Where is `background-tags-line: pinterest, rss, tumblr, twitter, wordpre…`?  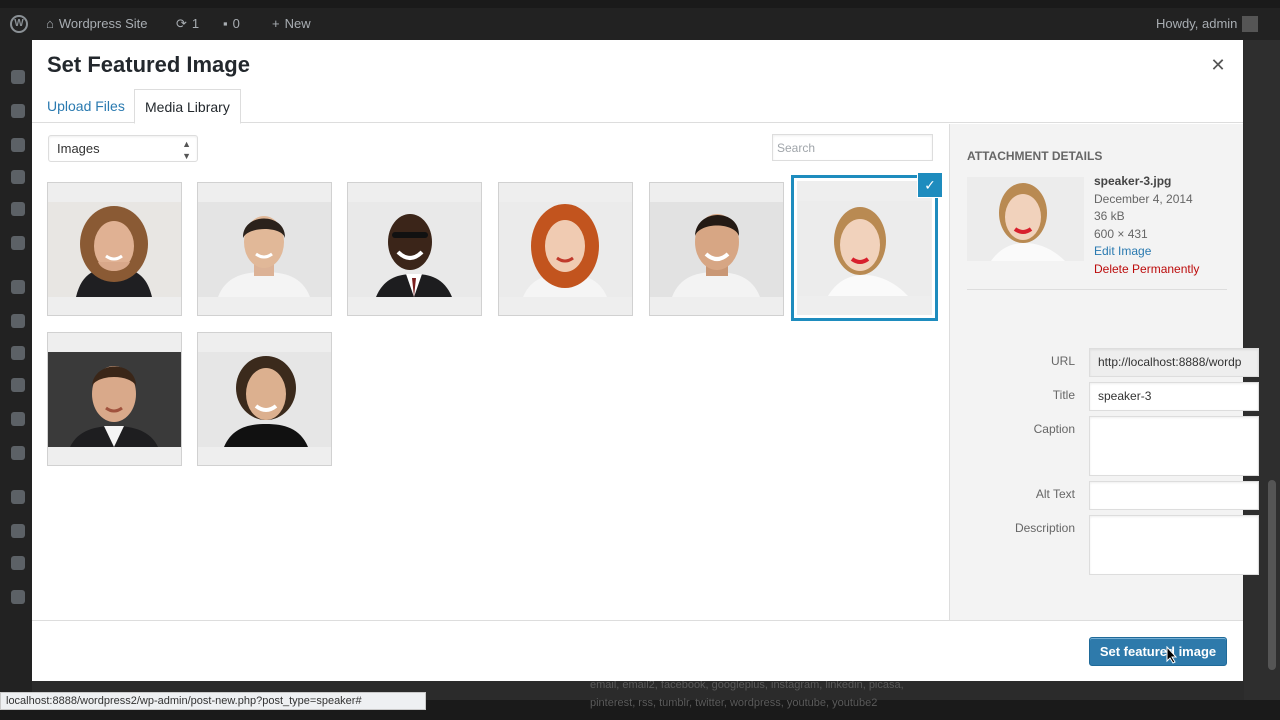
background-tags-line: pinterest, rss, tumblr, twitter, wordpre… is located at coordinates (734, 703).